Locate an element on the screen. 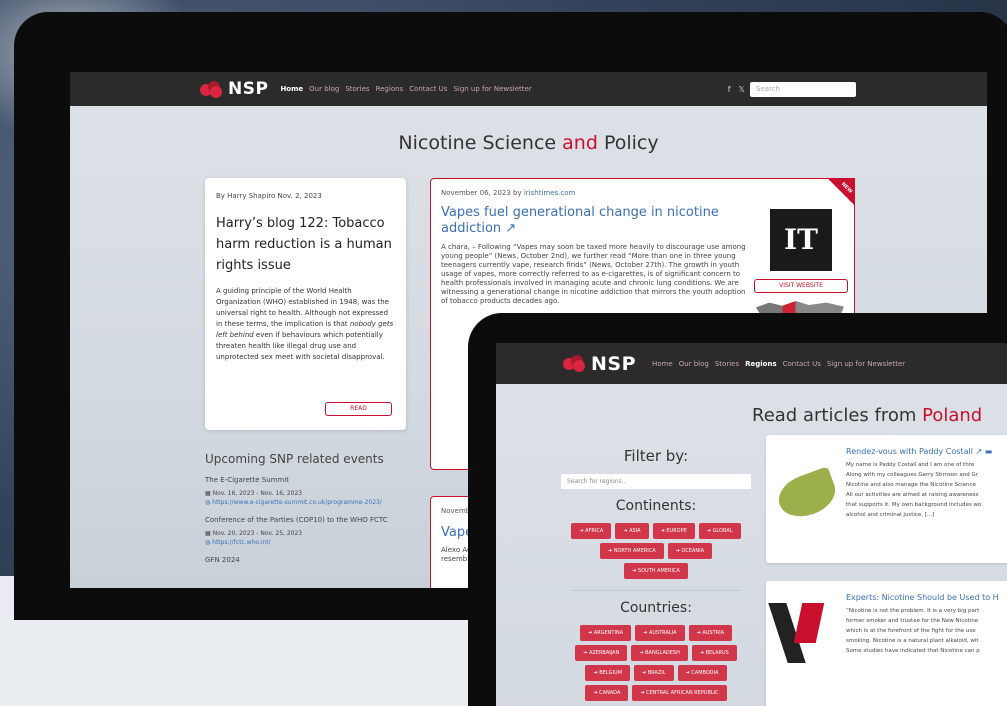 This screenshot has width=1007, height=706. page-title: Nicotine Science and Policy is located at coordinates (528, 143).